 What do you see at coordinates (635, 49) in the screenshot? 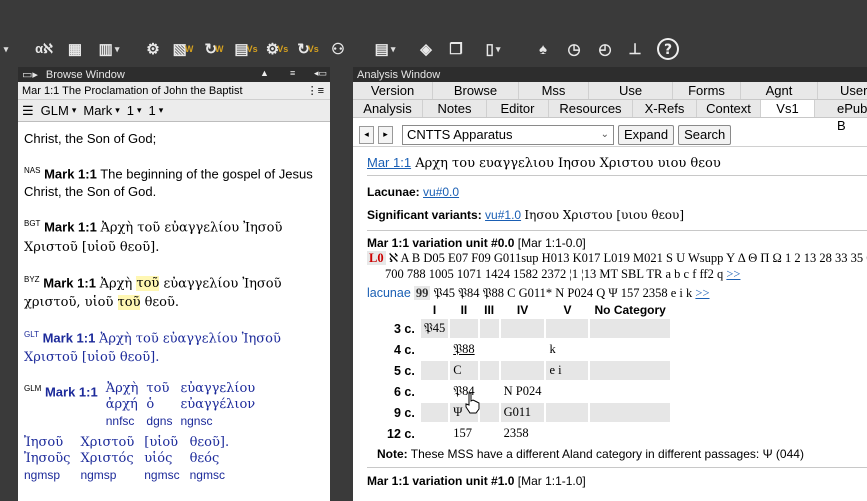
I see `settings-sliders-icon: ⊥` at bounding box center [635, 49].